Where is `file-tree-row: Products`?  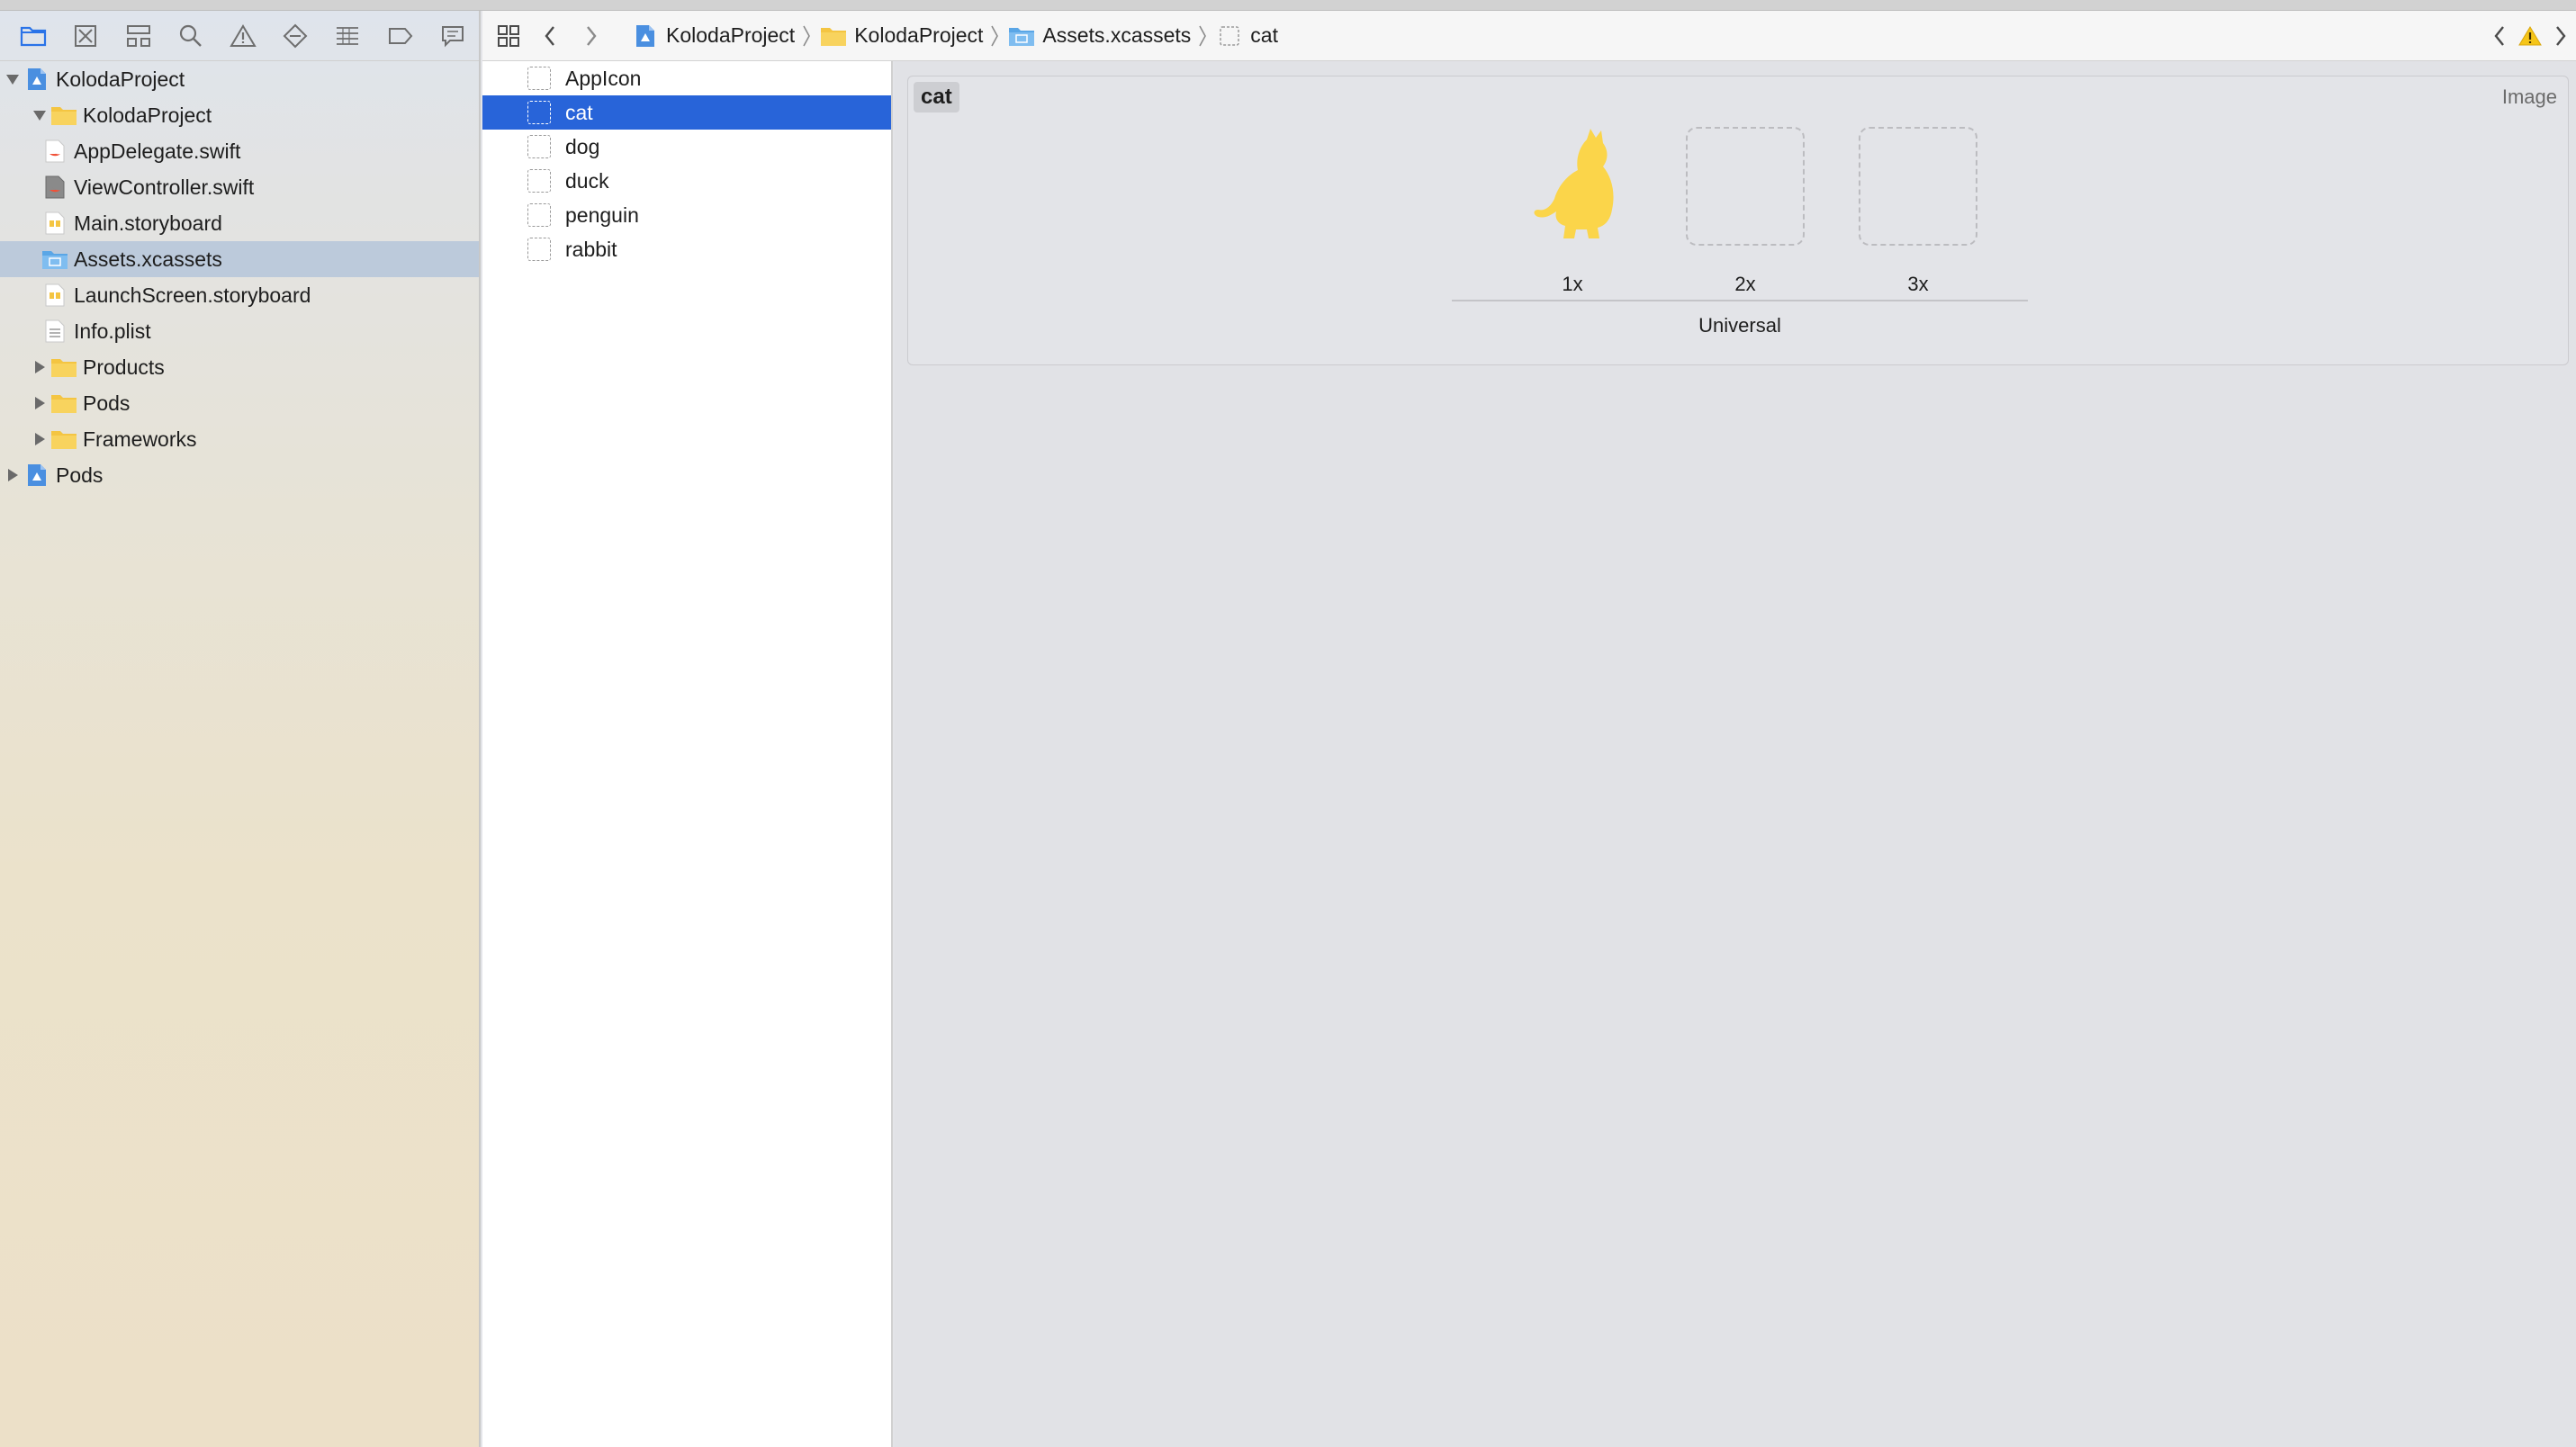
file-tree-row: Products is located at coordinates (239, 367).